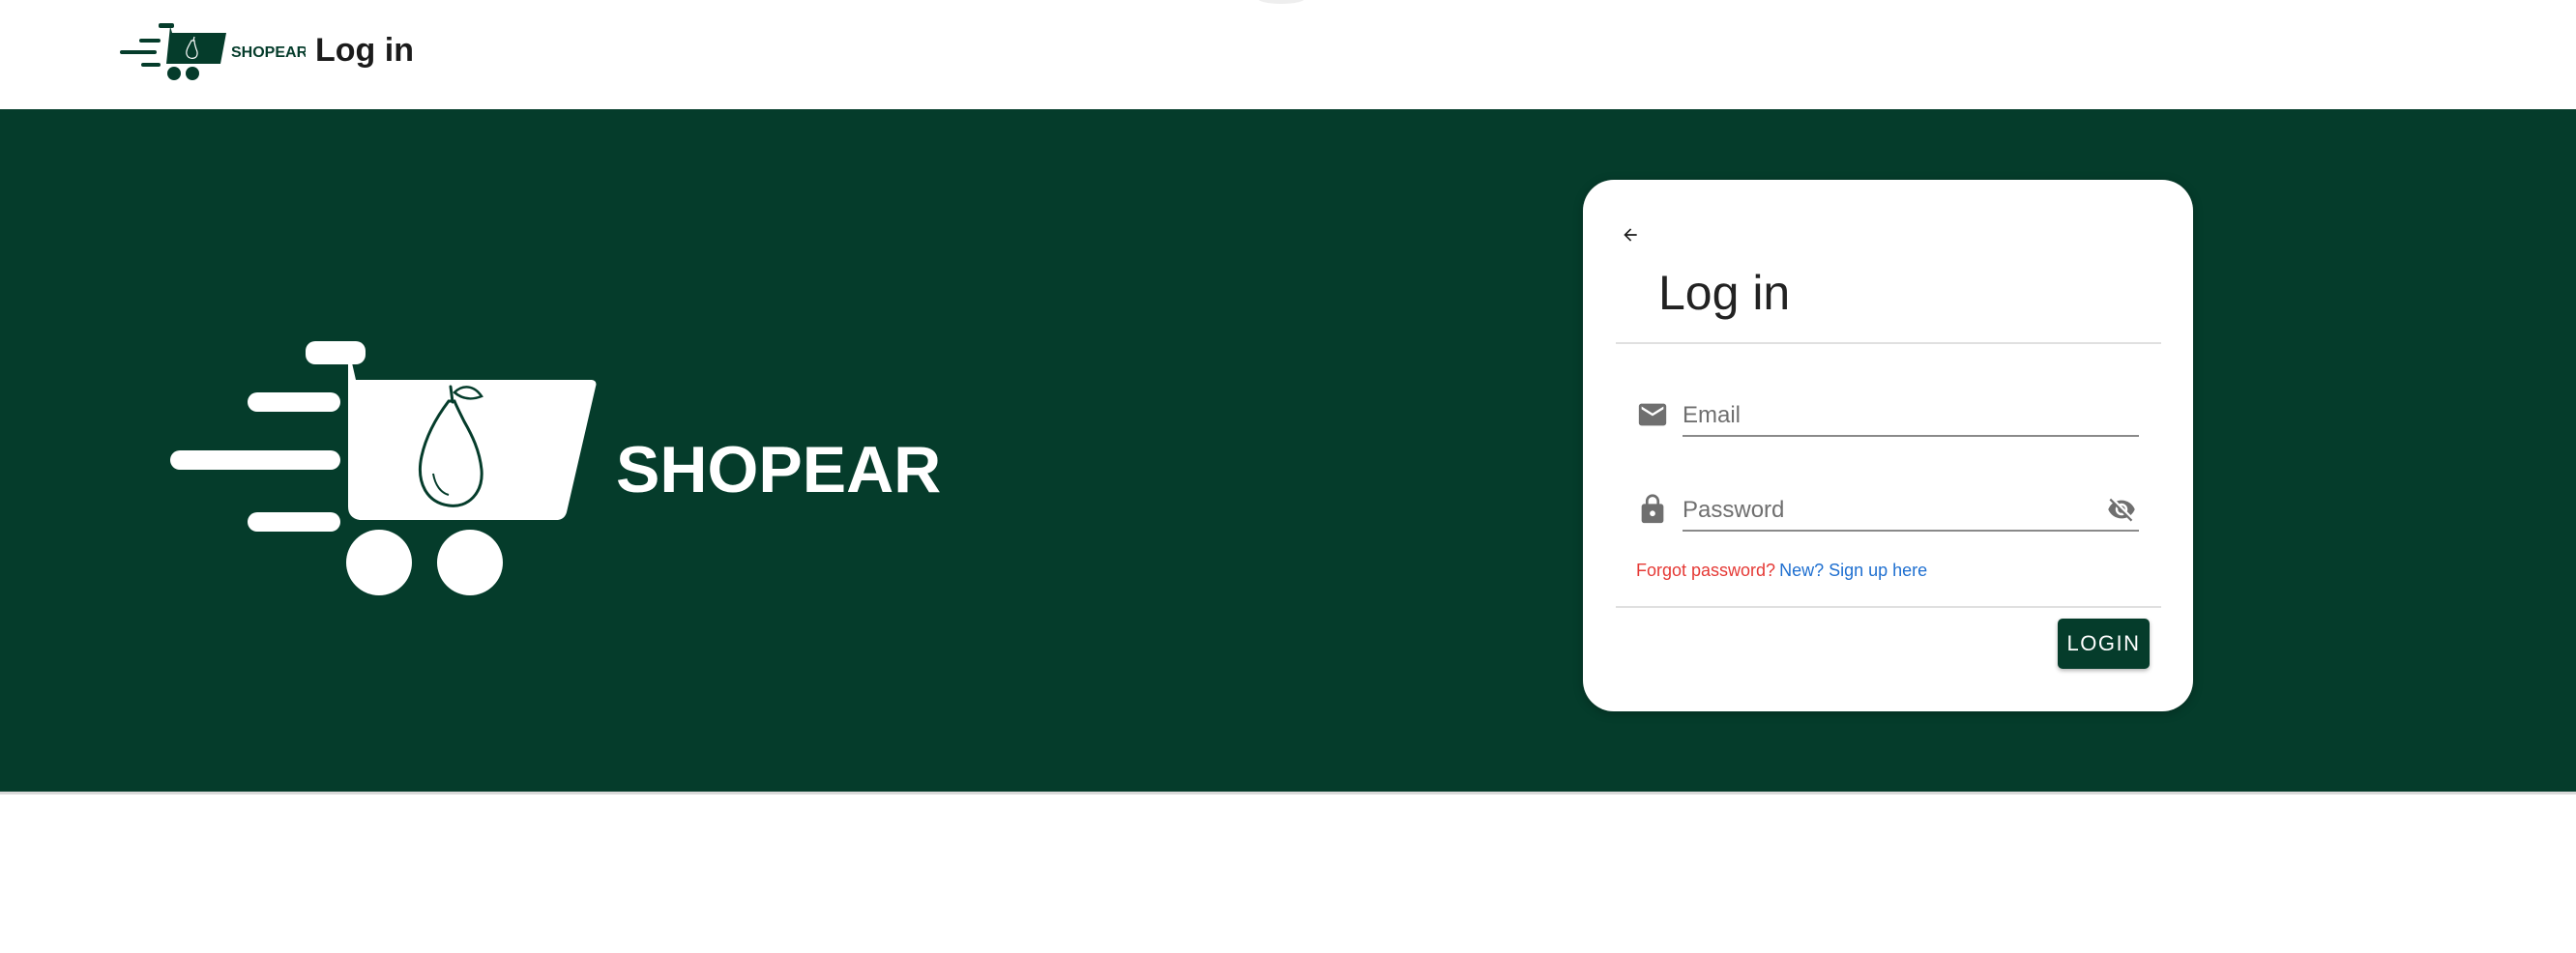 This screenshot has width=2576, height=953. What do you see at coordinates (779, 469) in the screenshot?
I see `hero-brand-text: SHOPEAR` at bounding box center [779, 469].